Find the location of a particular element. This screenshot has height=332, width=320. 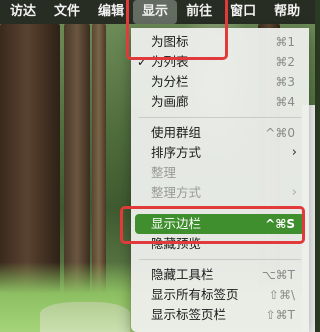

shortcut-label: ⌘3 is located at coordinates (285, 82).